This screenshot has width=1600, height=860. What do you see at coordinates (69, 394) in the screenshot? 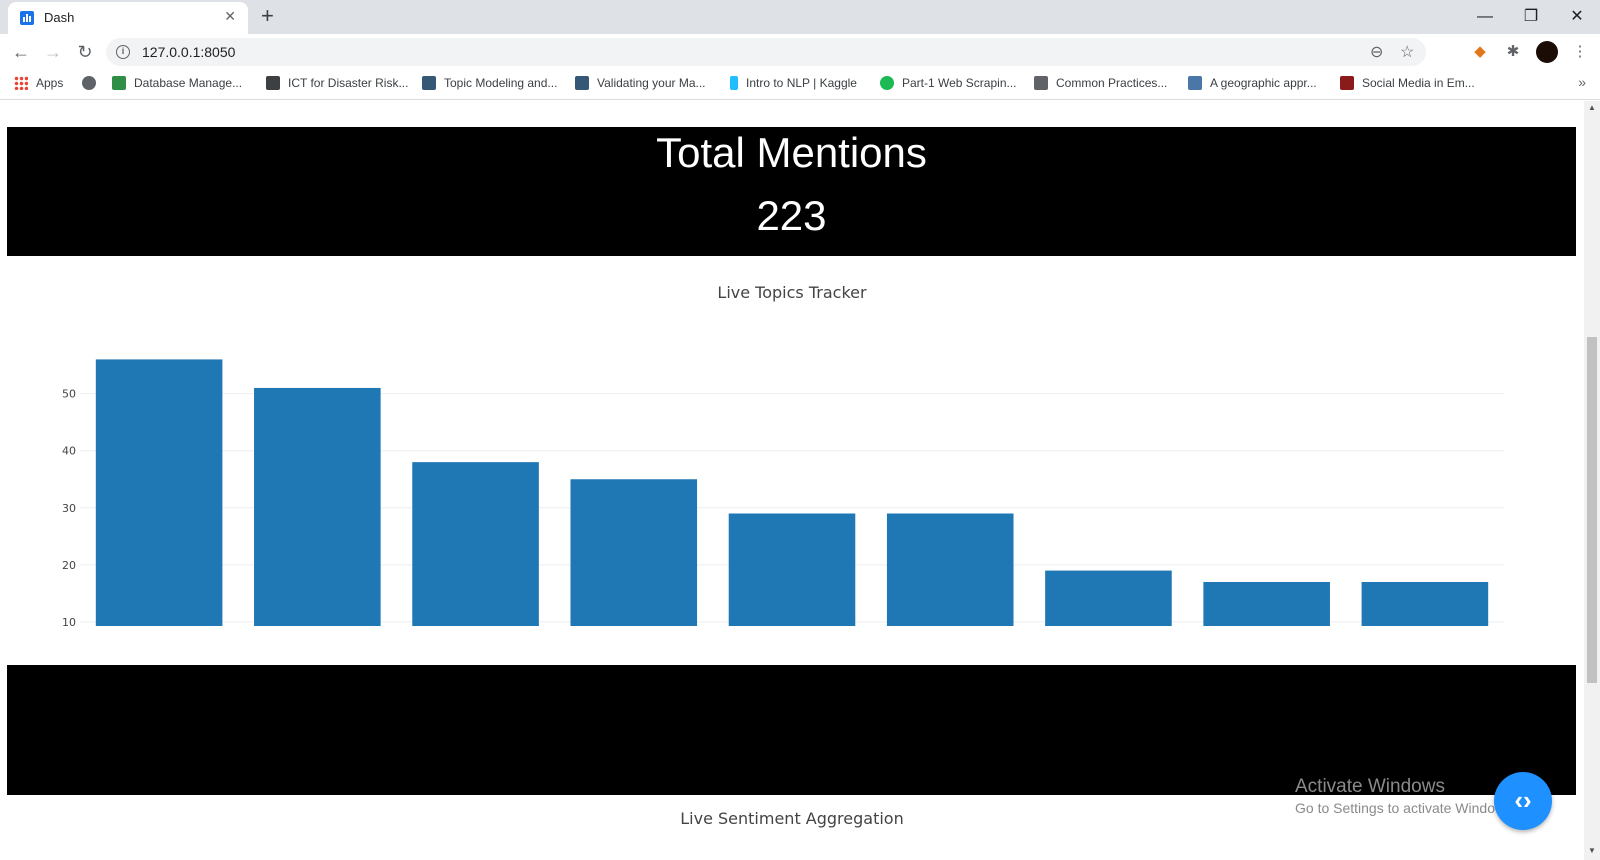
I see `y-tick-label: 50` at bounding box center [69, 394].